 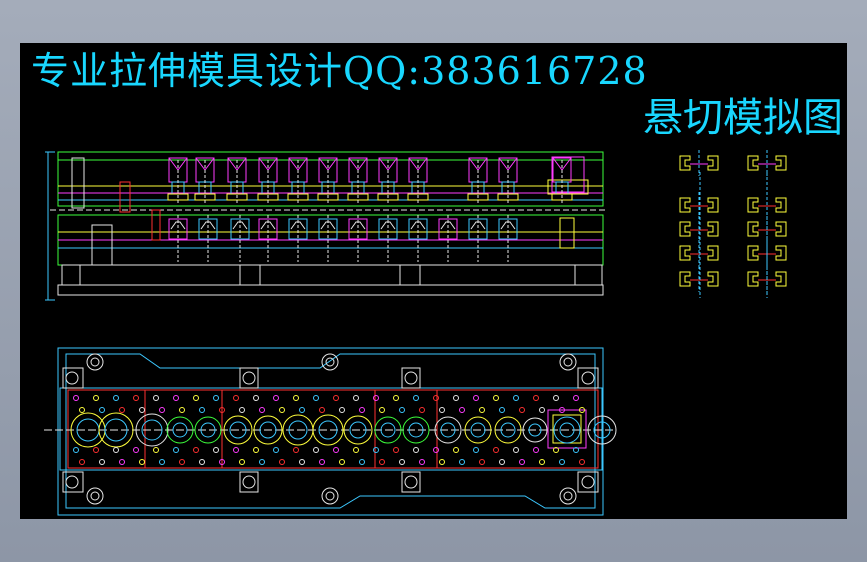 I want to click on cut-simulation-view, so click(x=733, y=224).